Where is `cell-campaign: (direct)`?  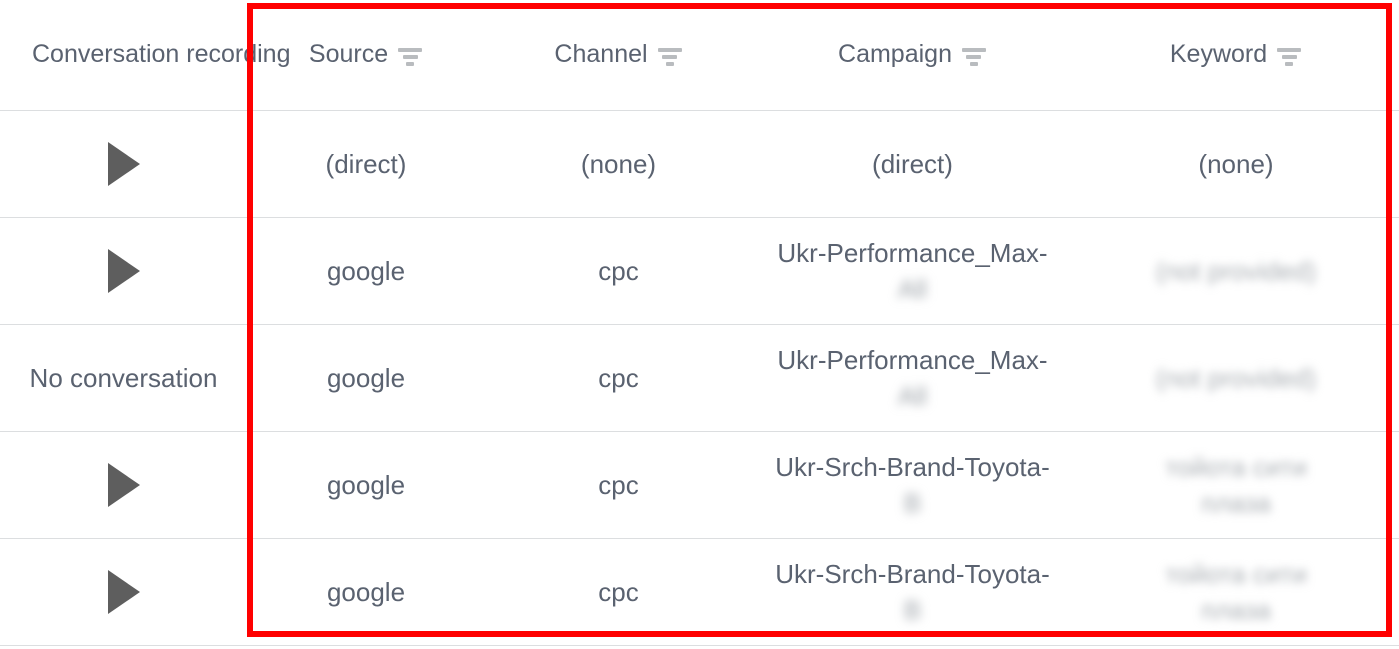 cell-campaign: (direct) is located at coordinates (912, 164).